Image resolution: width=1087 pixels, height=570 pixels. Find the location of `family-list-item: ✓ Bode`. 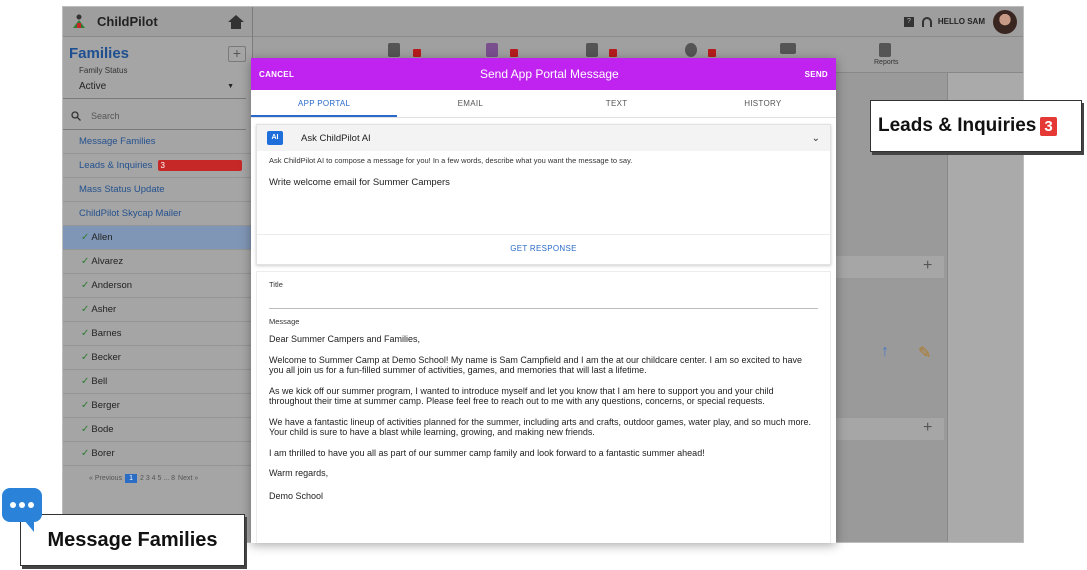

family-list-item: ✓ Bode is located at coordinates (157, 430).